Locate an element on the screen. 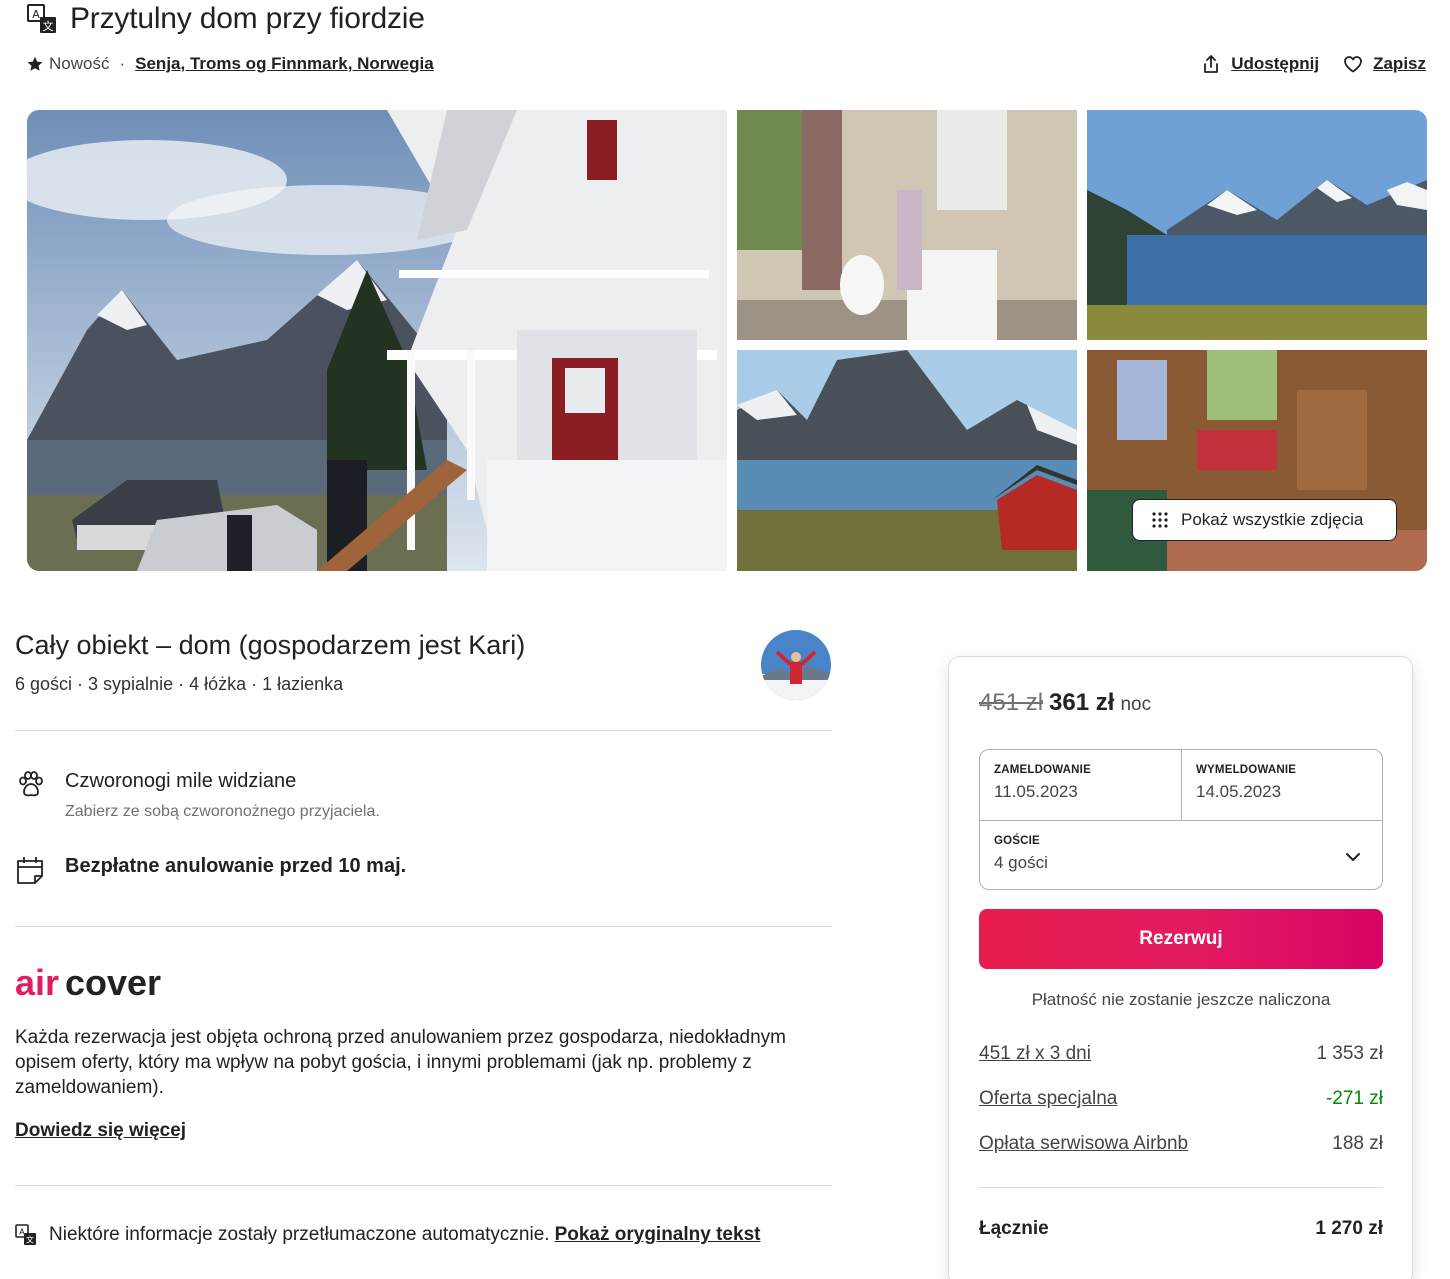 The height and width of the screenshot is (1279, 1450). checkin-value: 11.05.2023 is located at coordinates (1036, 791).